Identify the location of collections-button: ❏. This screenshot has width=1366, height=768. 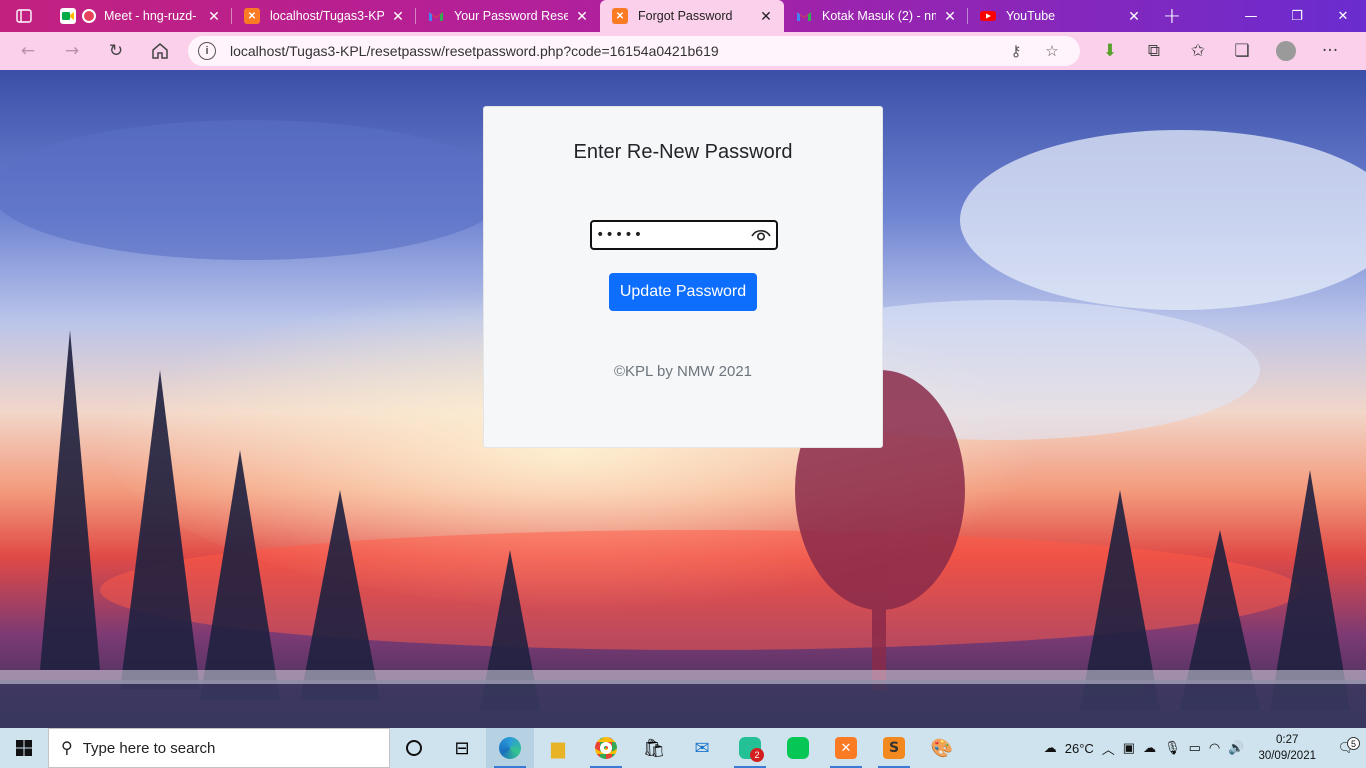
(1242, 51).